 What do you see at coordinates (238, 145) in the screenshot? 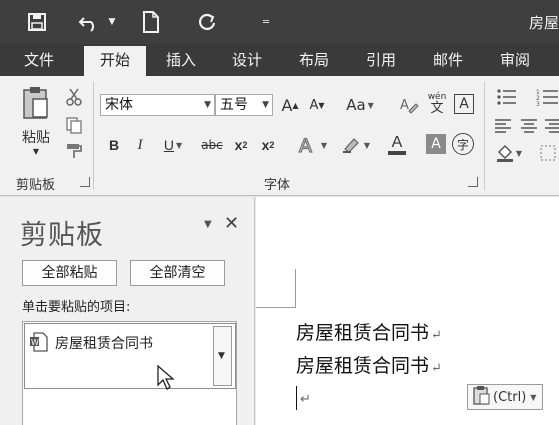
I see `subscript-glyph: x` at bounding box center [238, 145].